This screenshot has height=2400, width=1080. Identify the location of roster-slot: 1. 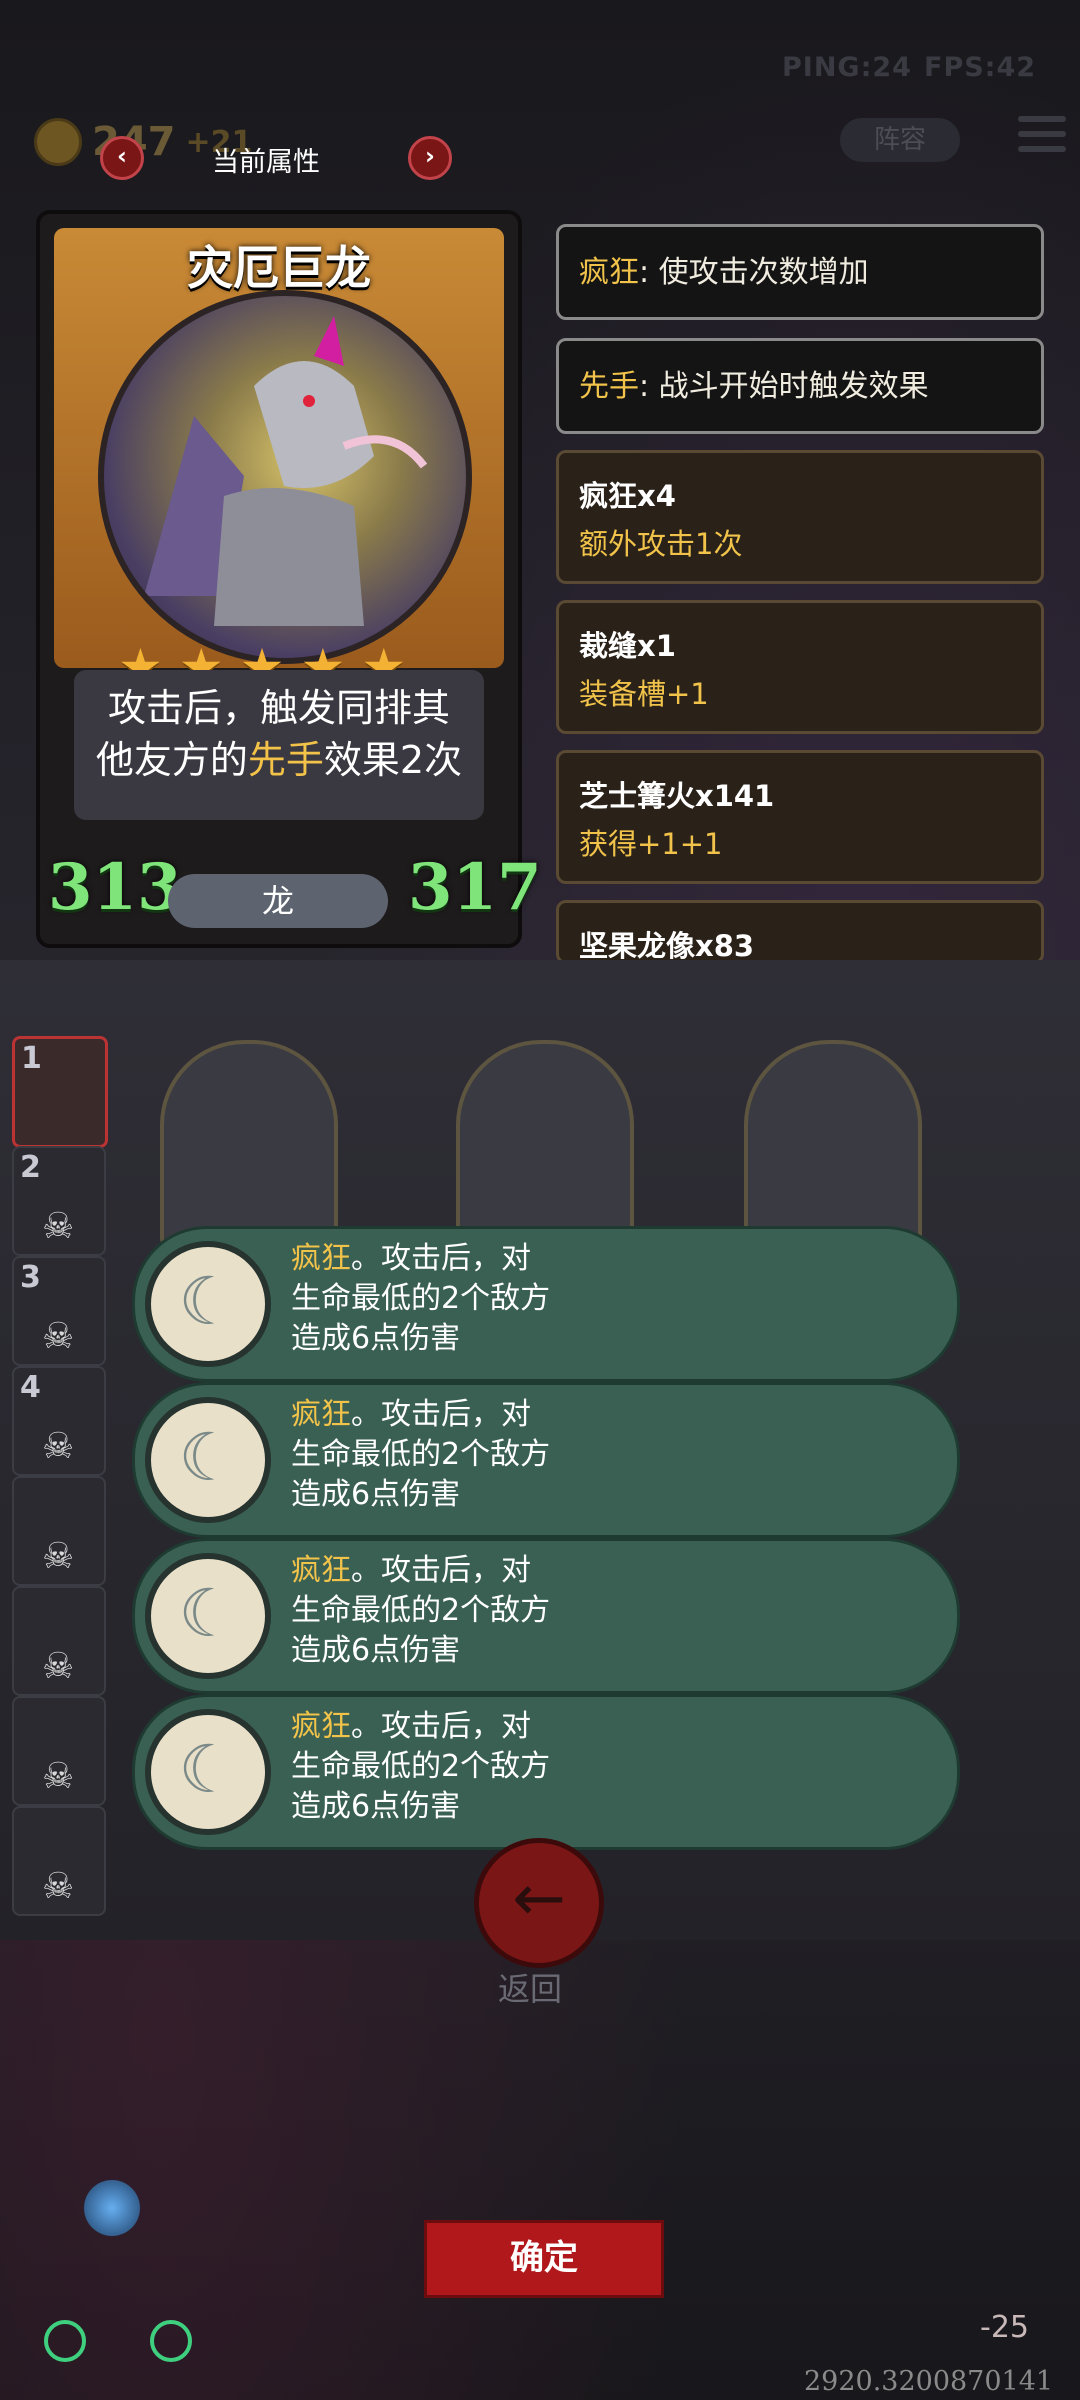
(60, 1092).